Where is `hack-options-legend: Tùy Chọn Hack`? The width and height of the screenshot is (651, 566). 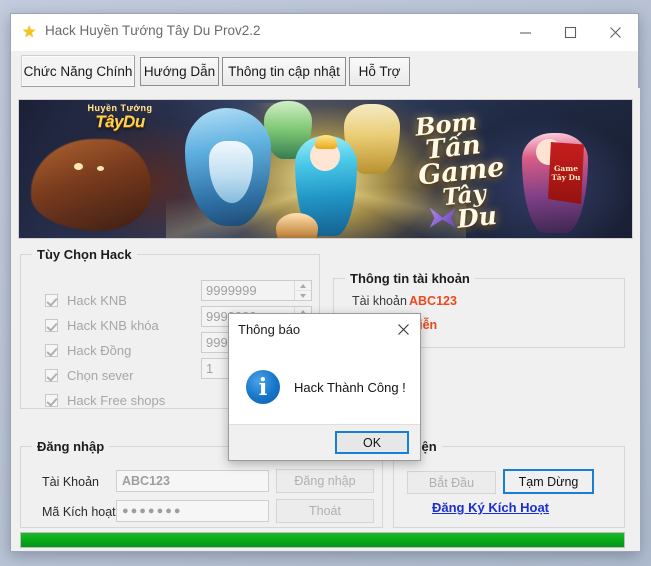 hack-options-legend: Tùy Chọn Hack is located at coordinates (84, 254).